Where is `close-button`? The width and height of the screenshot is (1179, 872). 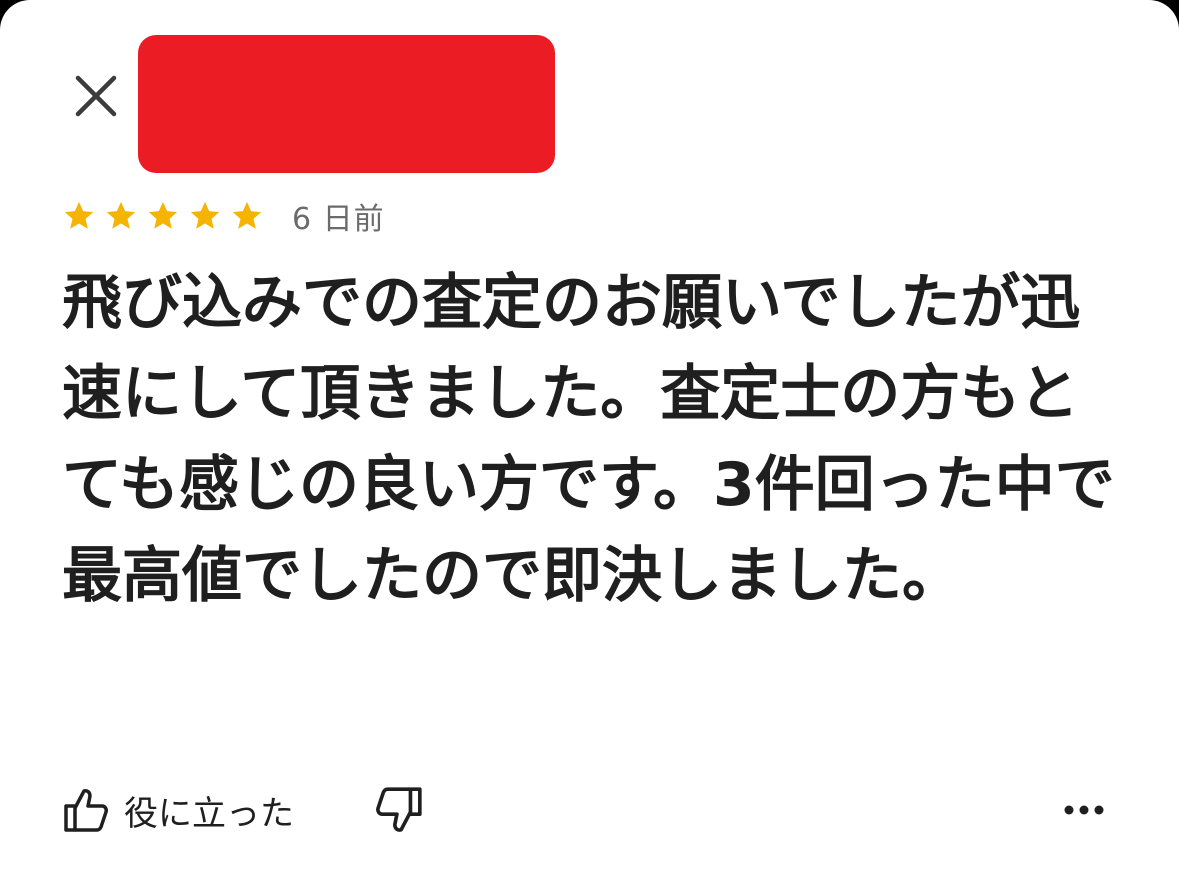
close-button is located at coordinates (96, 96).